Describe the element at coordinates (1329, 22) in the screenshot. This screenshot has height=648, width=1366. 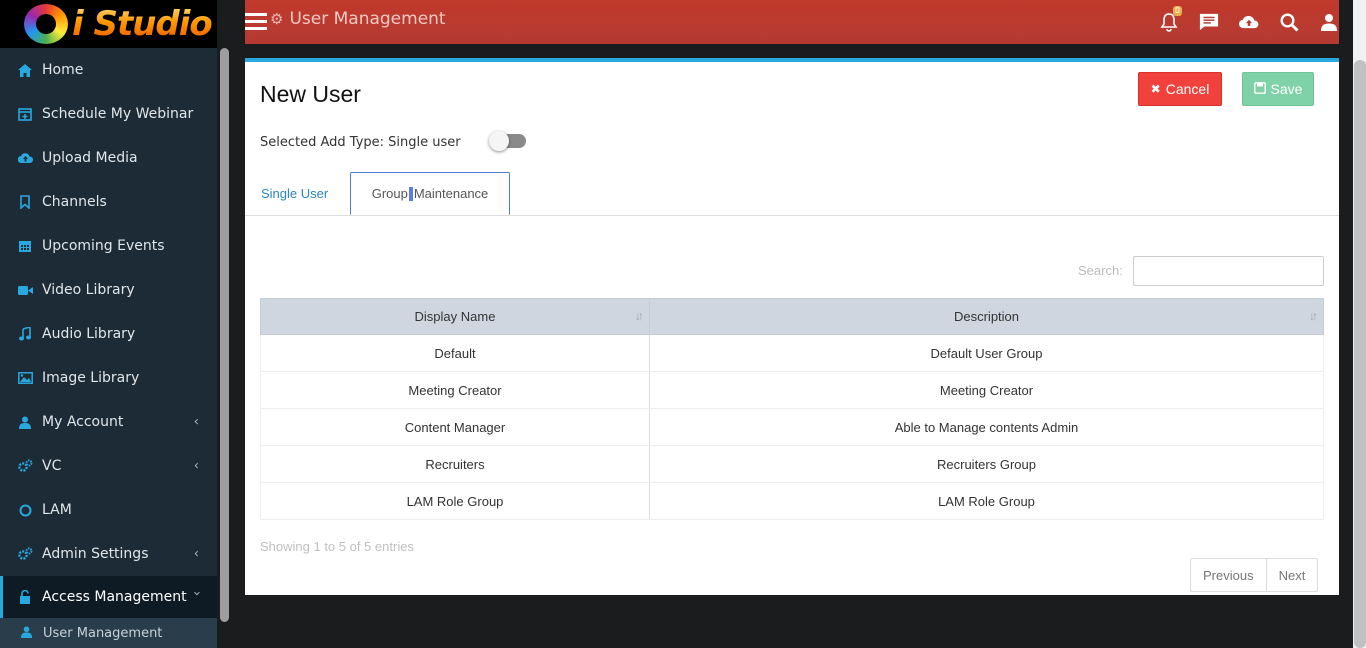
I see `user-profile-icon` at that location.